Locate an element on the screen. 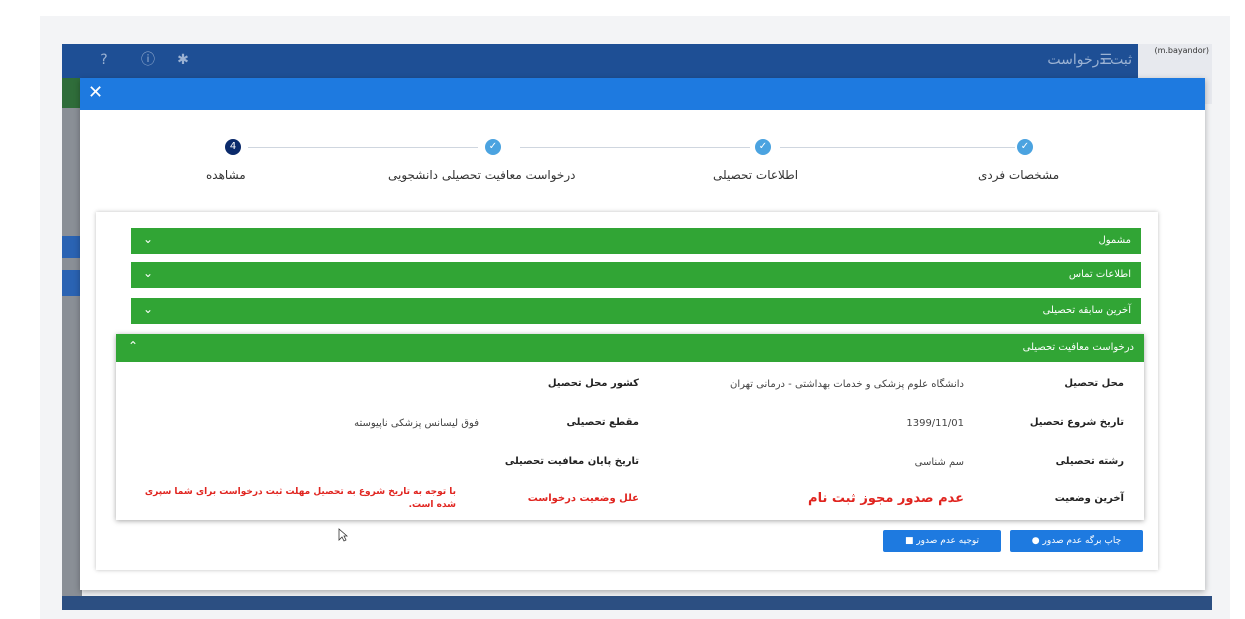 Image resolution: width=1245 pixels, height=619 pixels. close-icon: ✕ is located at coordinates (95, 92).